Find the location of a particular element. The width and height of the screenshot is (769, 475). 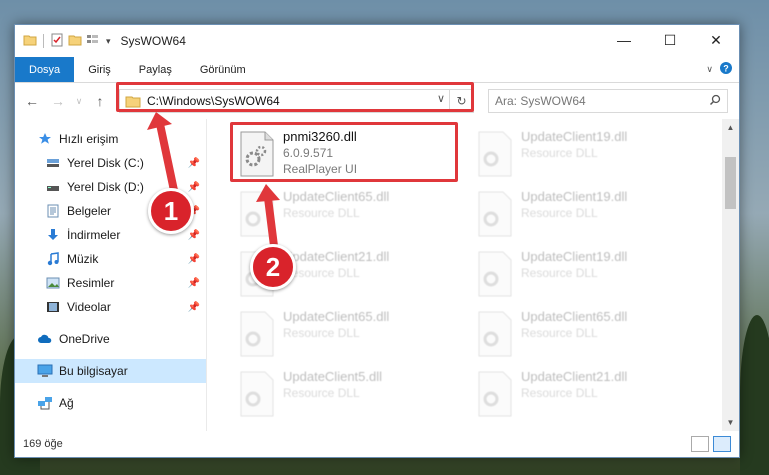

sidebar-item-label: Yerel Disk (D:) is located at coordinates (105, 187).